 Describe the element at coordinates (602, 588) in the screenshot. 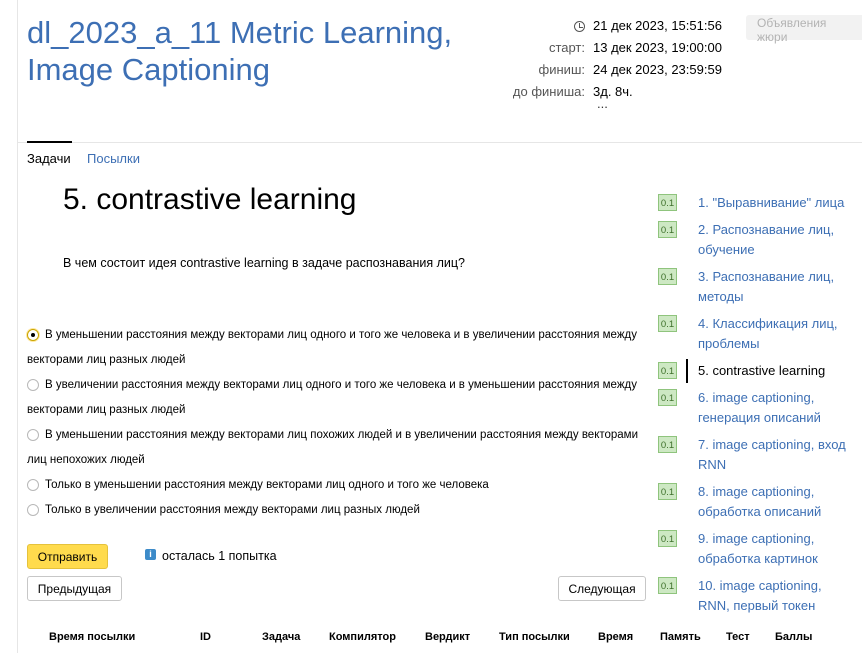

I see `next-button: Следующая` at that location.